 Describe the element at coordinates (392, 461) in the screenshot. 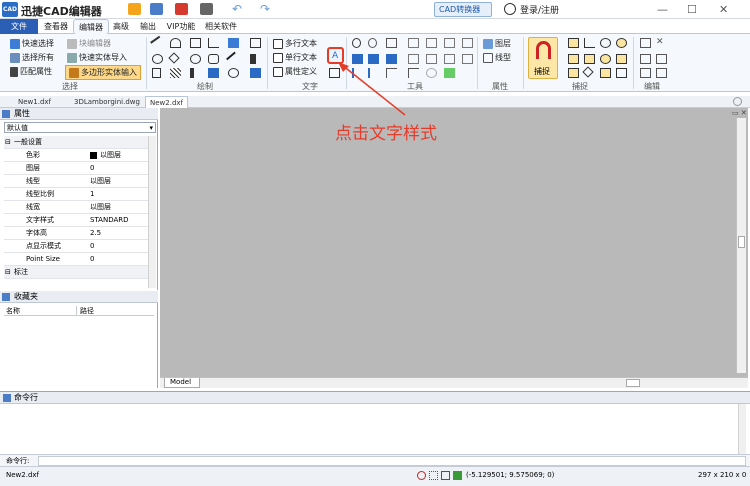

I see `command-input` at that location.